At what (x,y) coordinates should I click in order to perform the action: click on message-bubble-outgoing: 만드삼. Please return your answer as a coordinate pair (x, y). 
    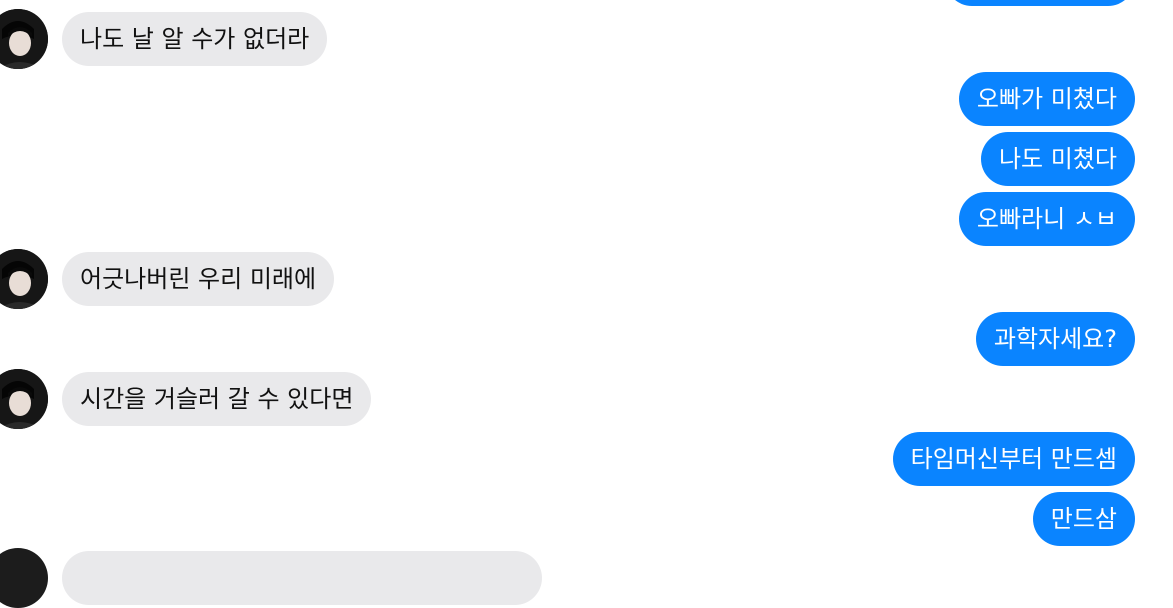
    Looking at the image, I should click on (1083, 519).